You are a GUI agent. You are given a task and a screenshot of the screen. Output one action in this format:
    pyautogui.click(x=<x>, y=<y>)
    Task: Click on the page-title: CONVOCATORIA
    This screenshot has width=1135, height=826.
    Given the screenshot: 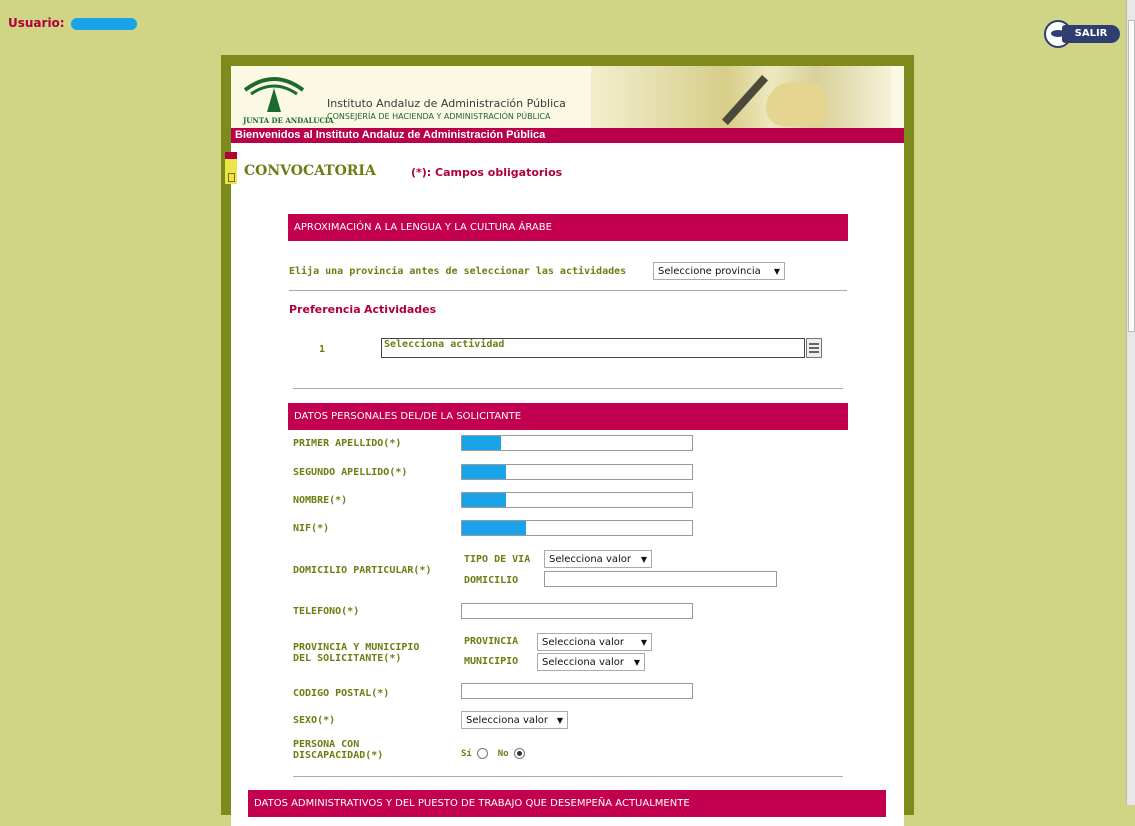 What is the action you would take?
    pyautogui.click(x=310, y=171)
    